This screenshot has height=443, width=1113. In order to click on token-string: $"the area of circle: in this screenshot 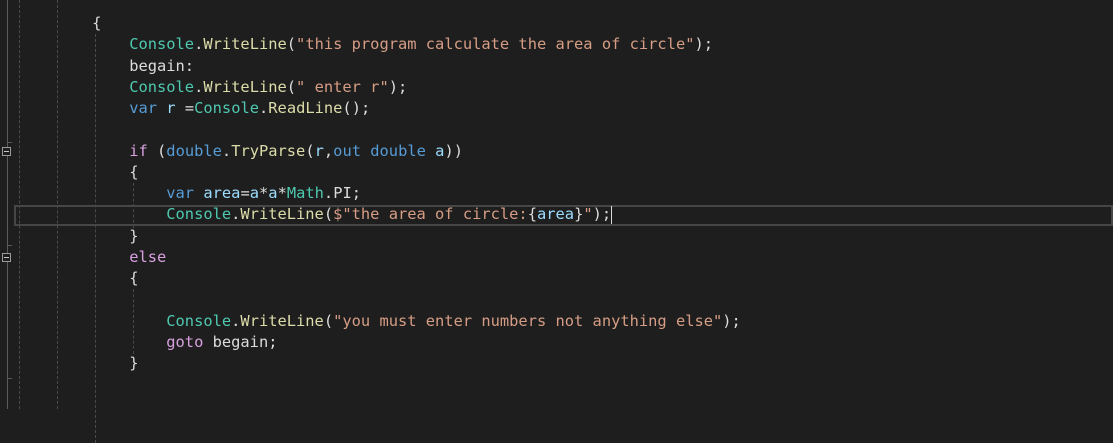, I will do `click(430, 214)`.